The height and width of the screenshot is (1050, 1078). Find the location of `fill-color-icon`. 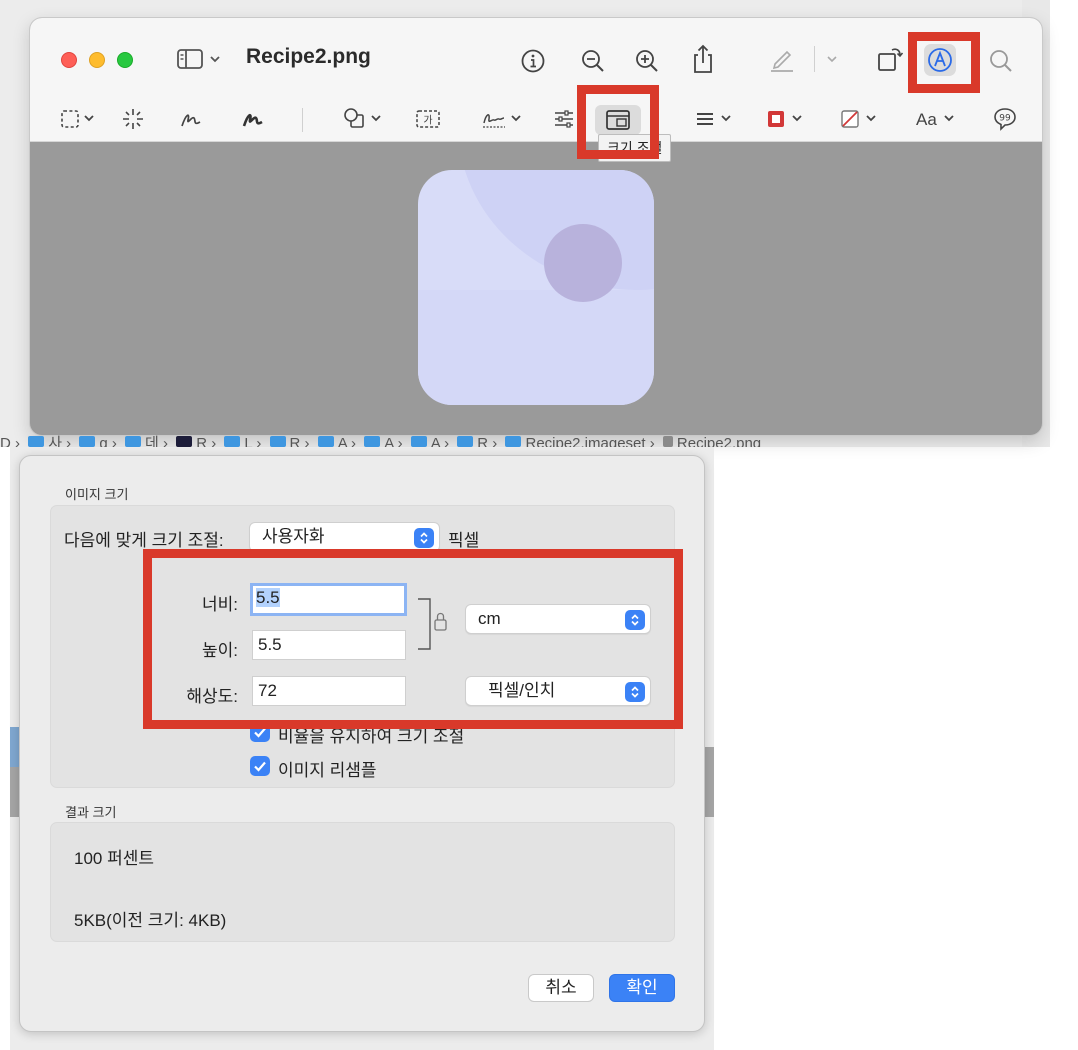

fill-color-icon is located at coordinates (858, 119).